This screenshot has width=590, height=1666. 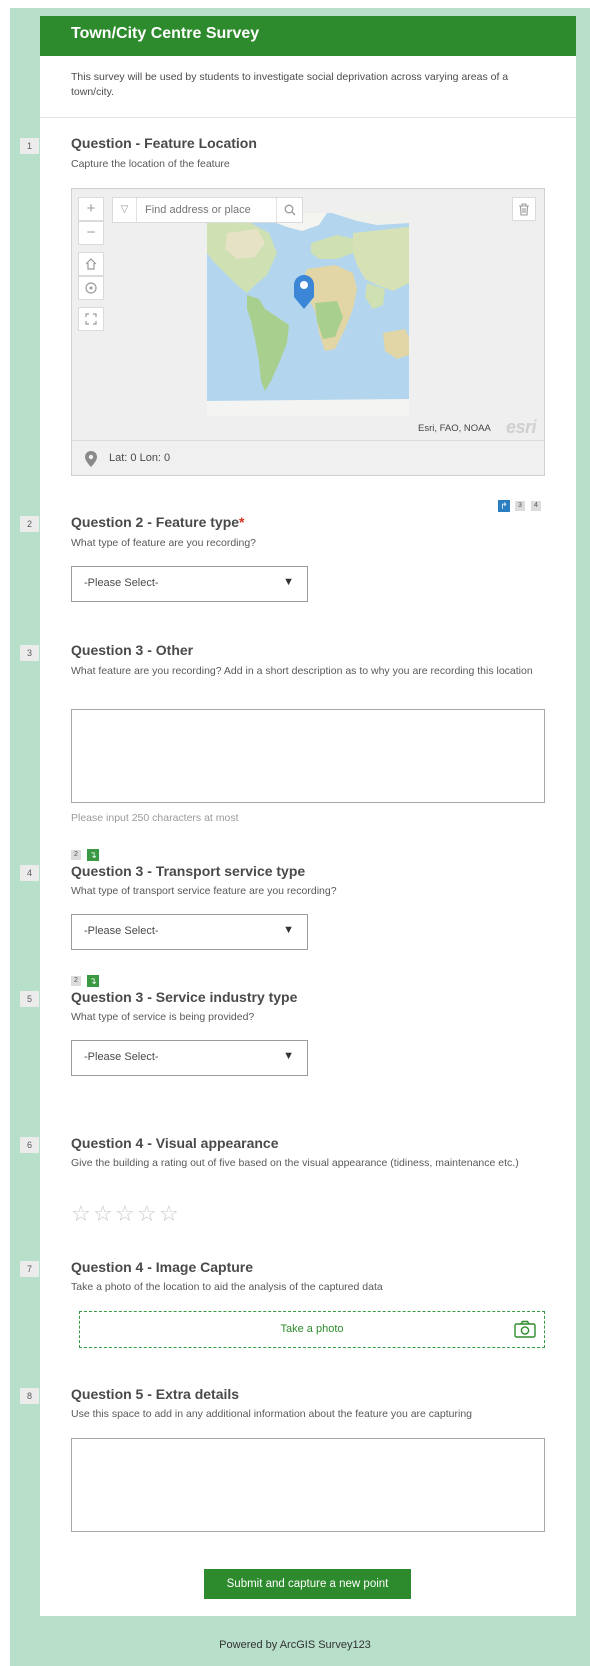 I want to click on question-title: Question 2 - Feature type*, so click(x=158, y=522).